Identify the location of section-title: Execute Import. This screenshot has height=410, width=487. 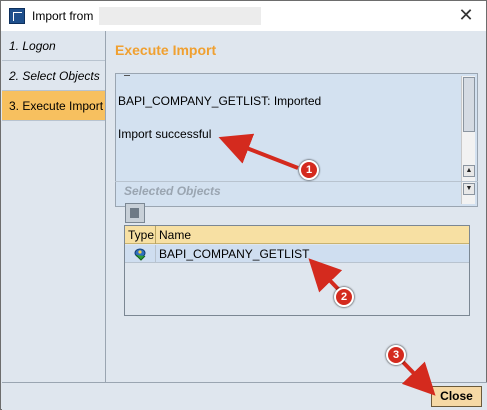
(166, 50).